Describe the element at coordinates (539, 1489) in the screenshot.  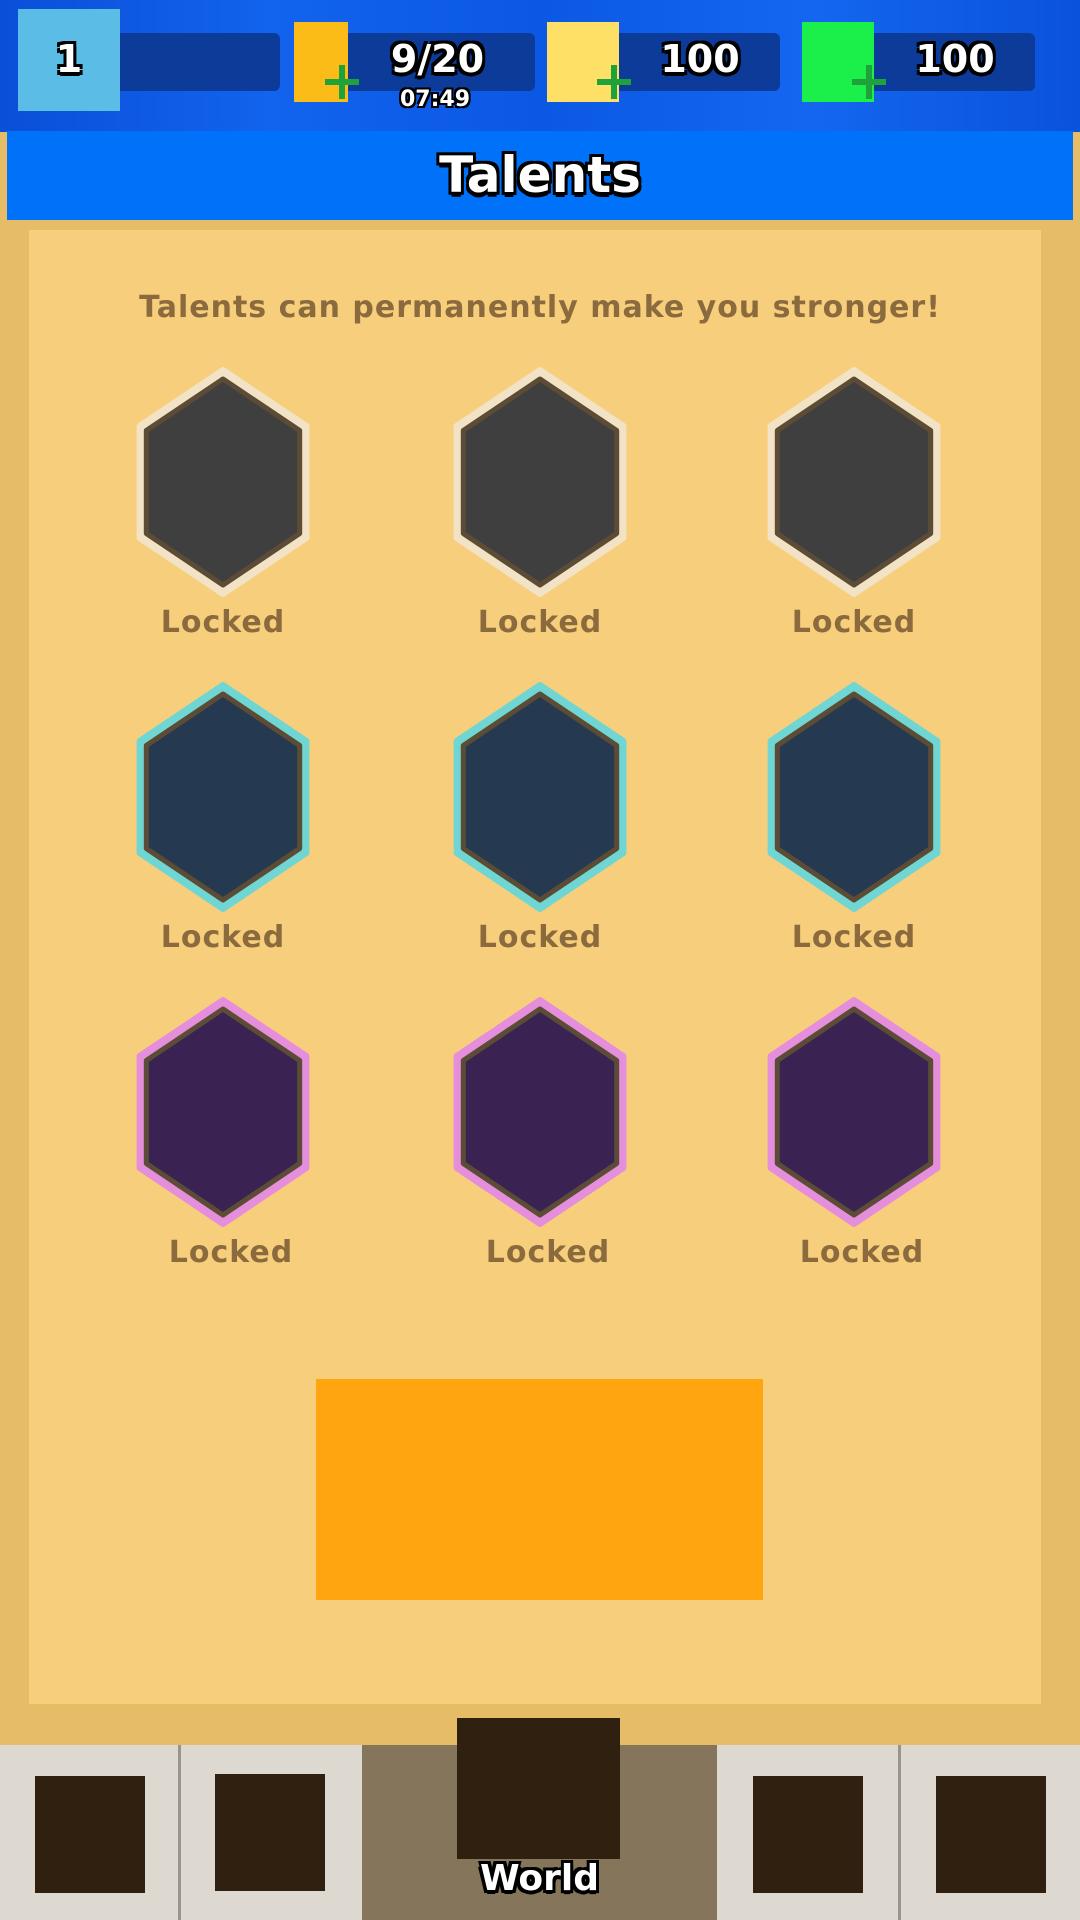
I see `talent-action-button` at that location.